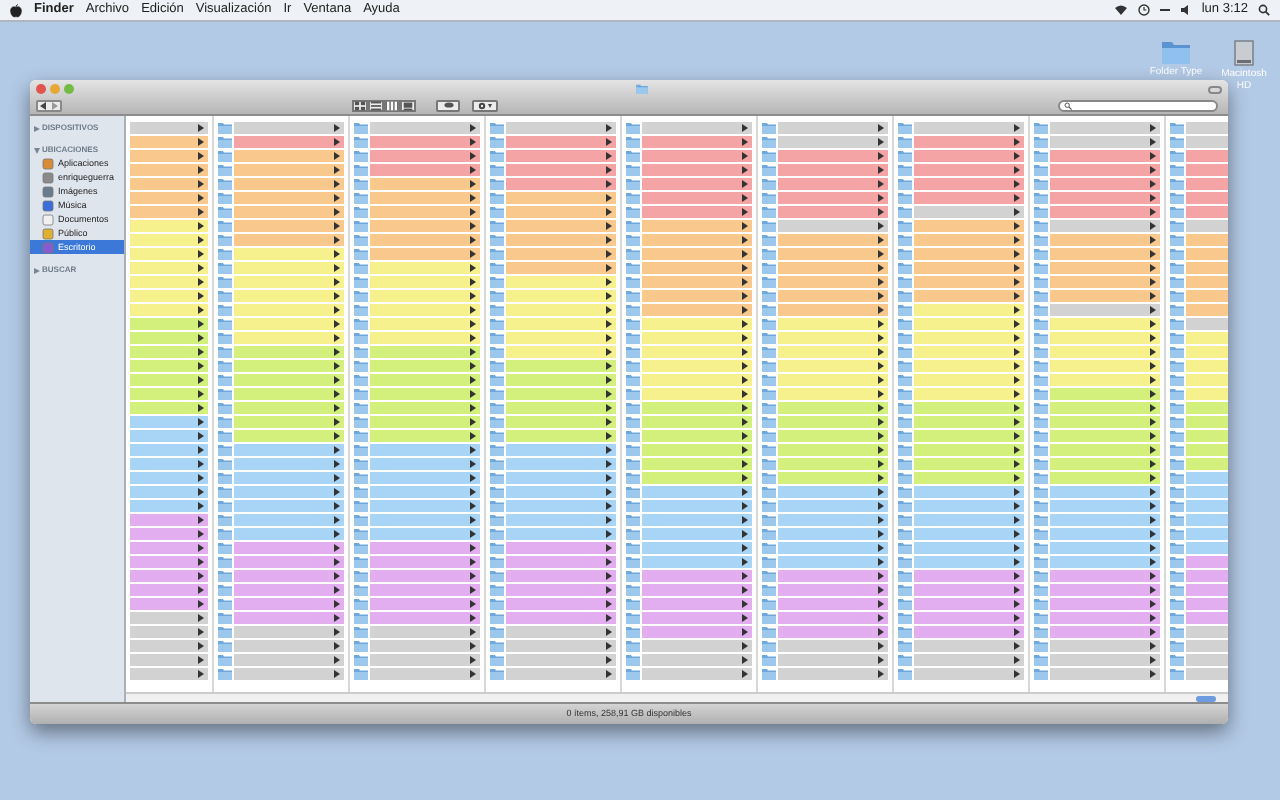 The height and width of the screenshot is (800, 1280). I want to click on gear-icon, so click(482, 105).